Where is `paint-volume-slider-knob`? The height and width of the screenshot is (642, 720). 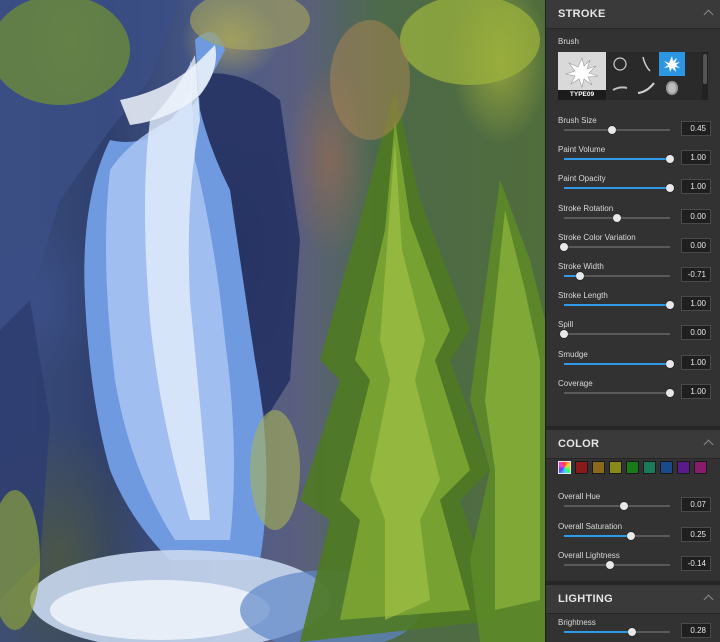 paint-volume-slider-knob is located at coordinates (670, 159).